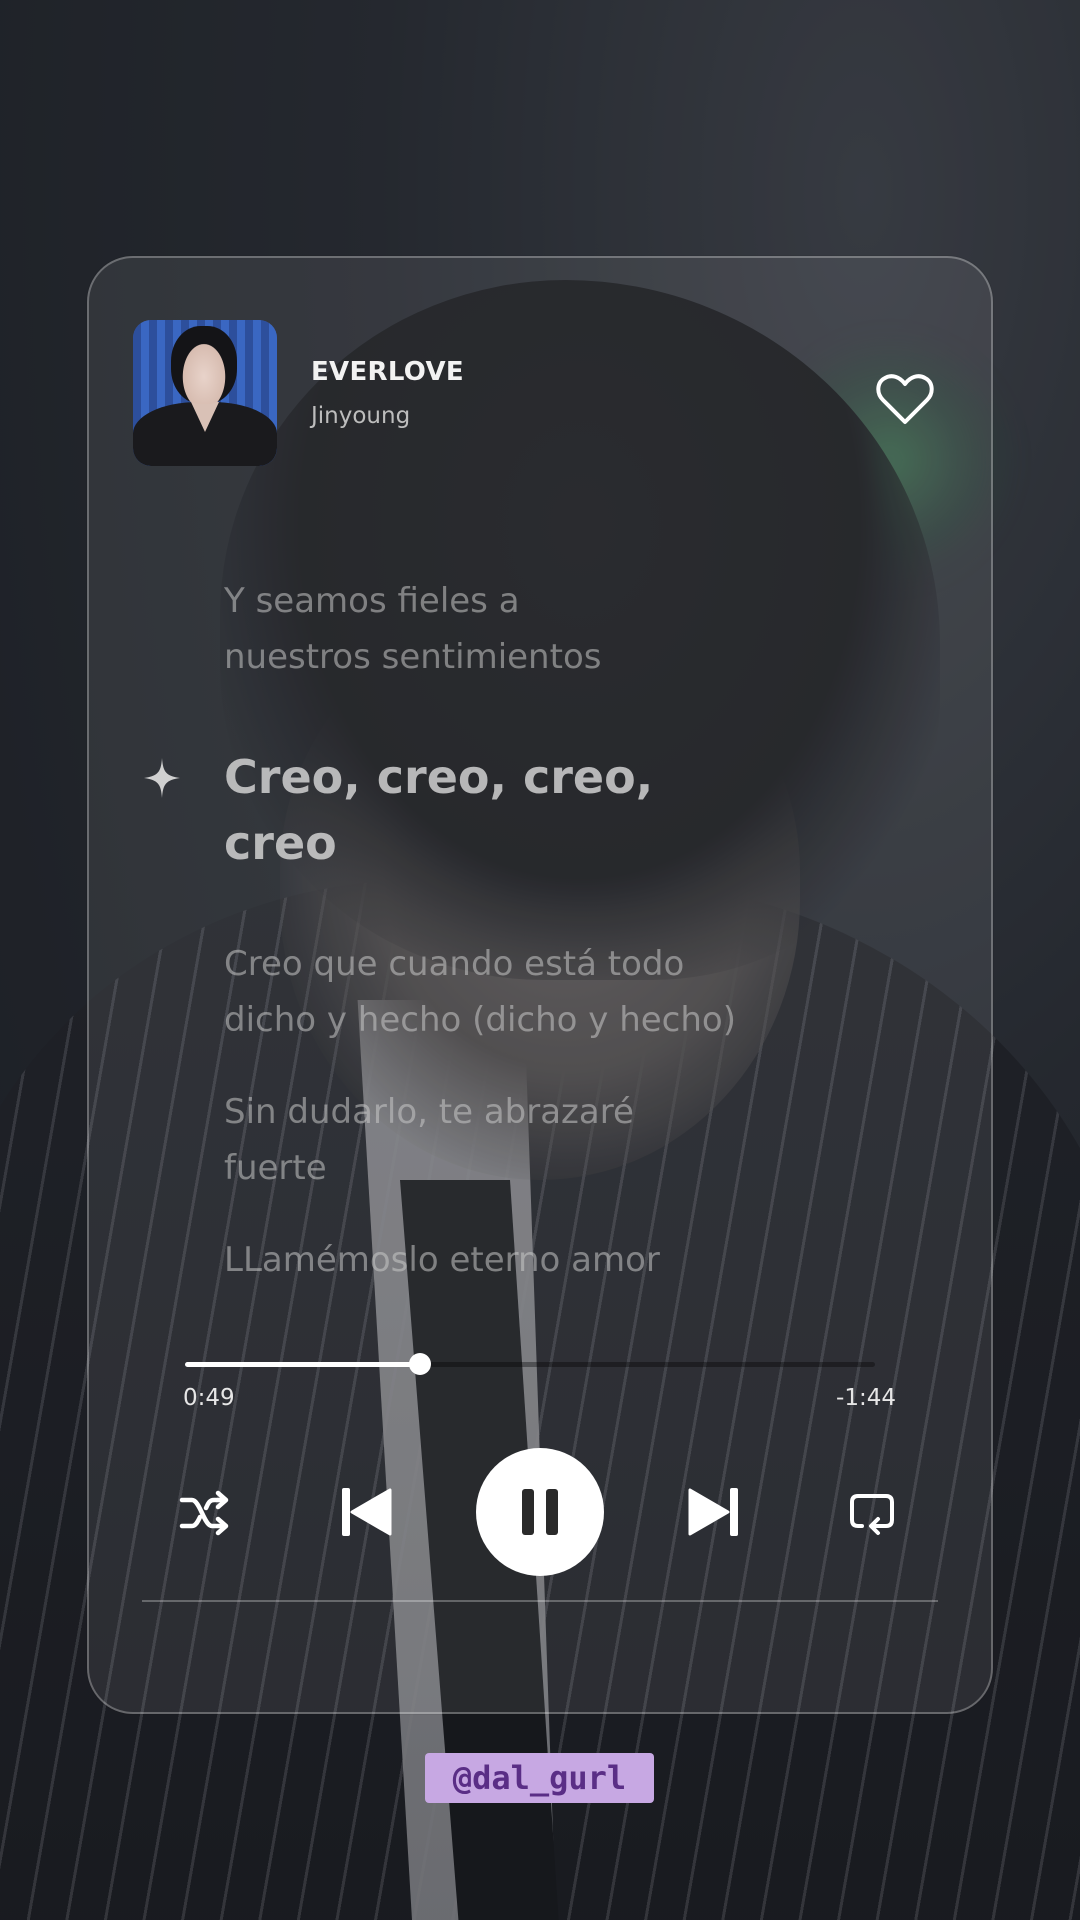 The image size is (1080, 1920). I want to click on lyric-line-current: Creo, creo, creo, creo, so click(544, 810).